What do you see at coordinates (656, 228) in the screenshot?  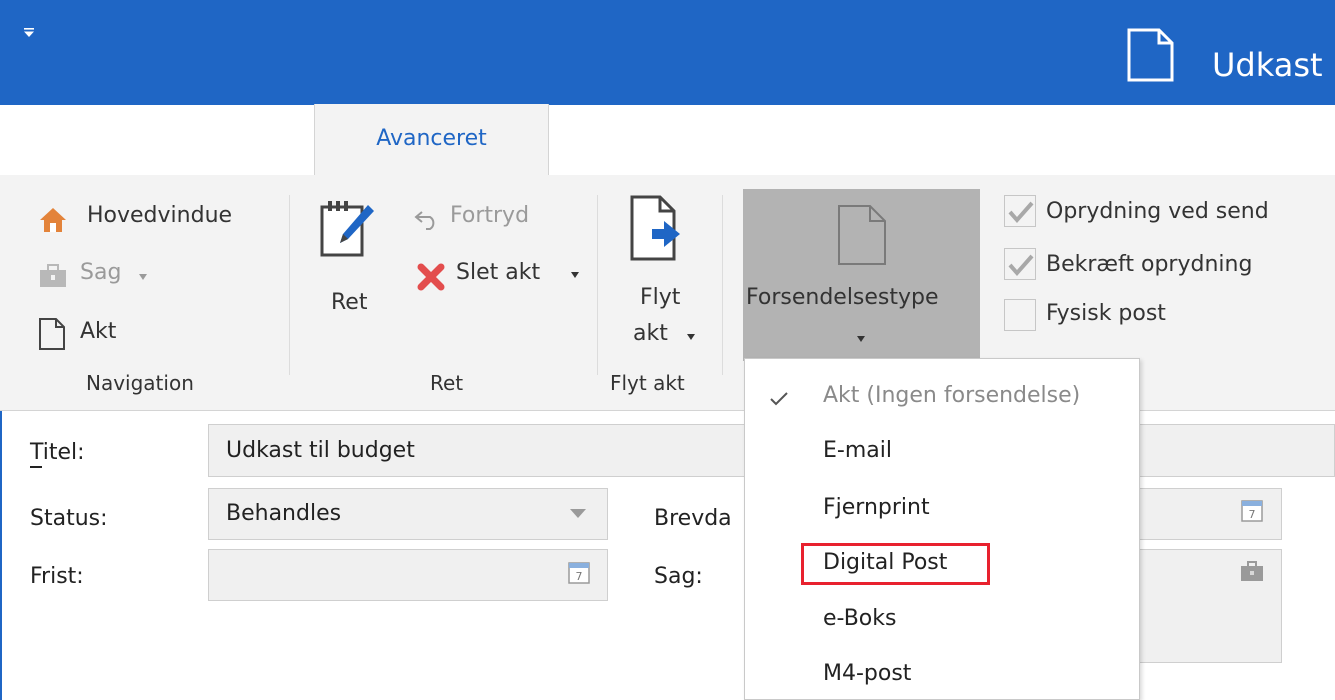 I see `move-document-icon` at bounding box center [656, 228].